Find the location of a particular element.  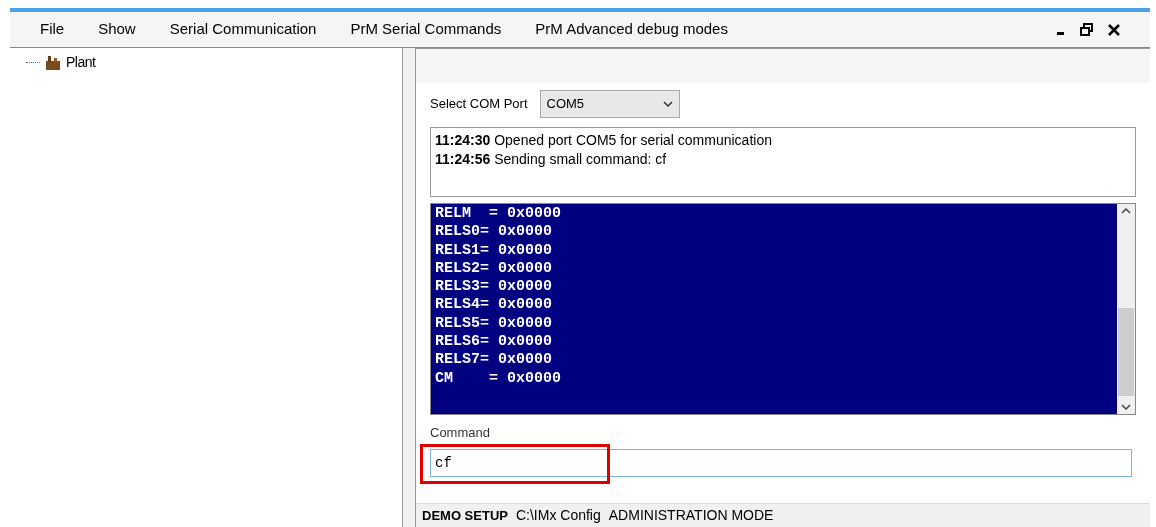

tree-item: Plant is located at coordinates (81, 62).